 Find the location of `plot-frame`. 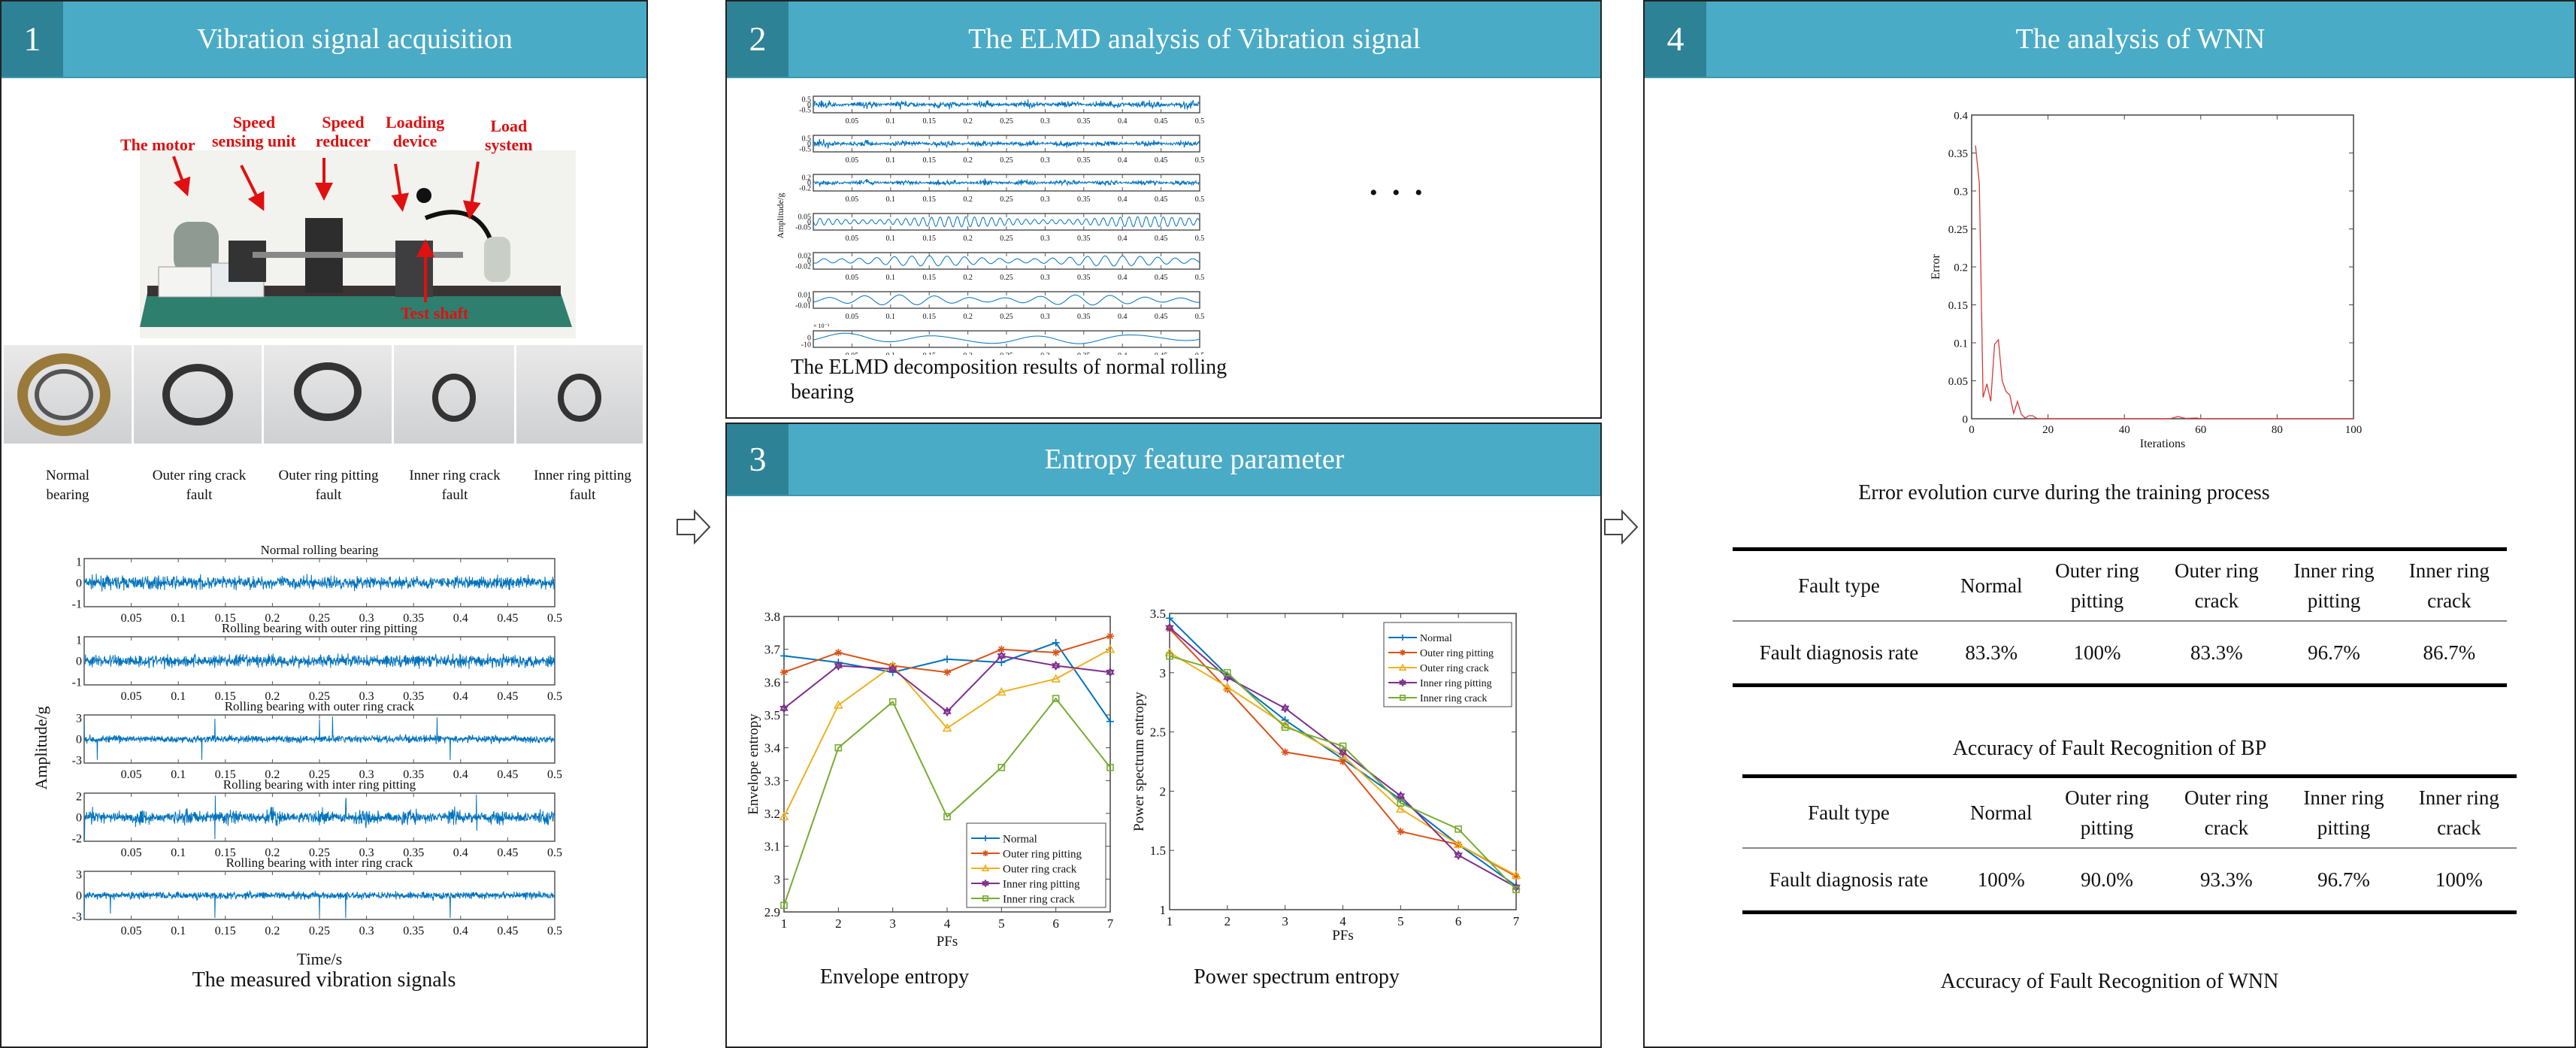

plot-frame is located at coordinates (2162, 267).